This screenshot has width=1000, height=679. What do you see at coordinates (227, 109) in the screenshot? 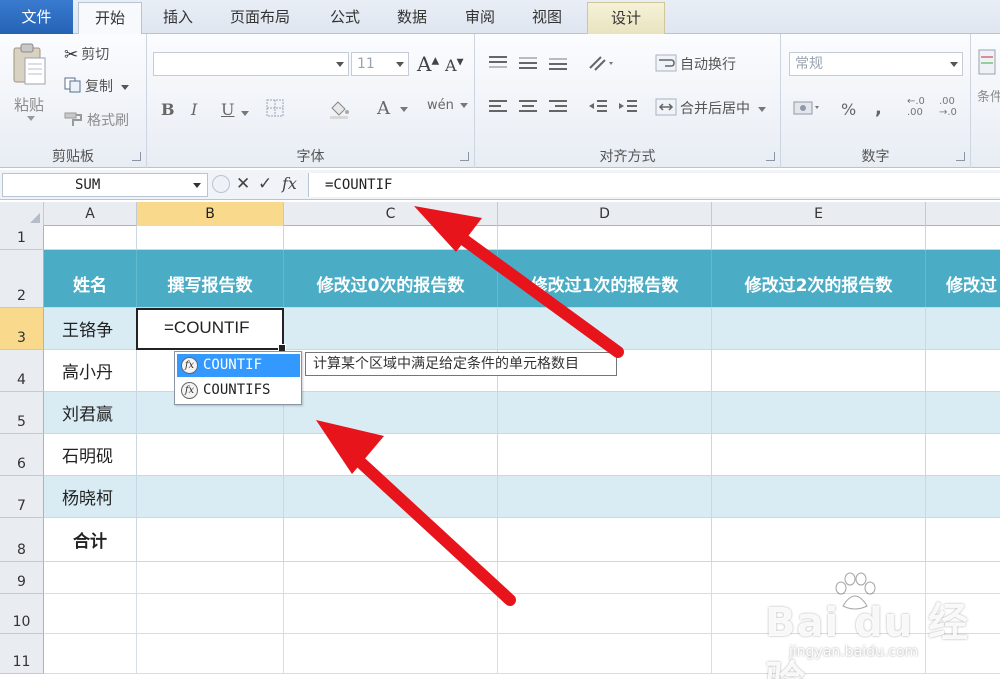
I see `underline-button: U` at bounding box center [227, 109].